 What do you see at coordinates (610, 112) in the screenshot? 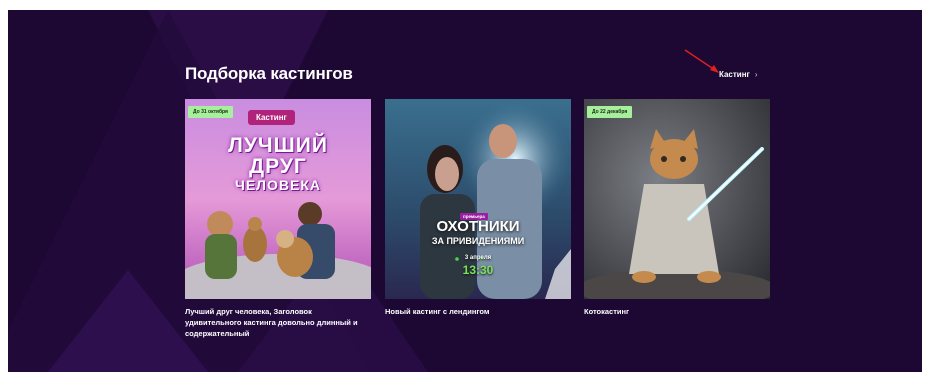
I see `deadline-badge: До 22 декабря` at bounding box center [610, 112].